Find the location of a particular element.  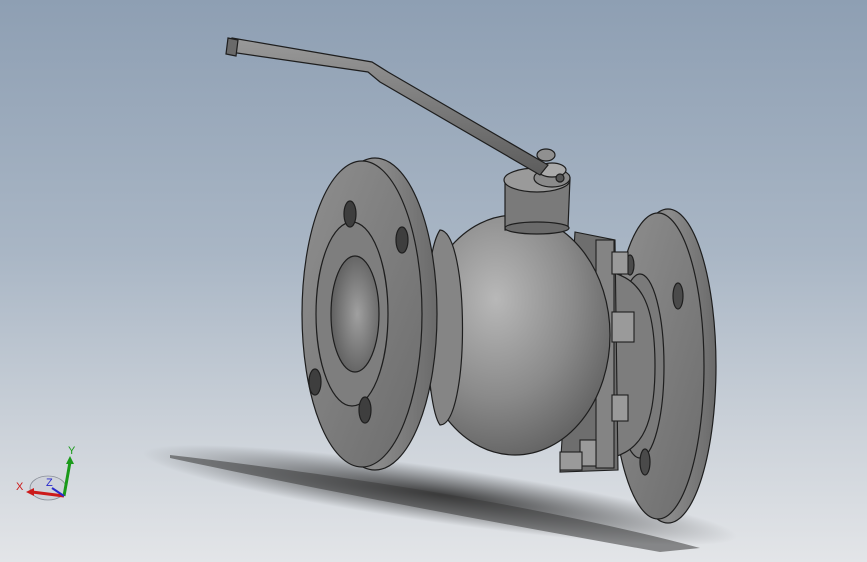

left-flange is located at coordinates (369, 314).